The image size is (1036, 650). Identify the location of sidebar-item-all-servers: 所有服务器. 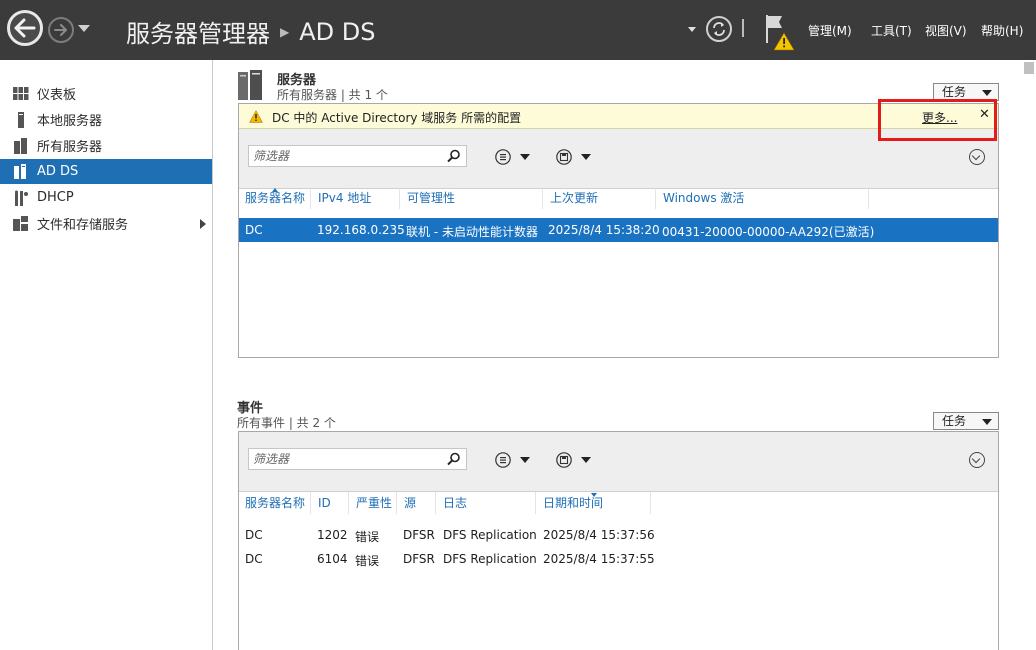
(106, 145).